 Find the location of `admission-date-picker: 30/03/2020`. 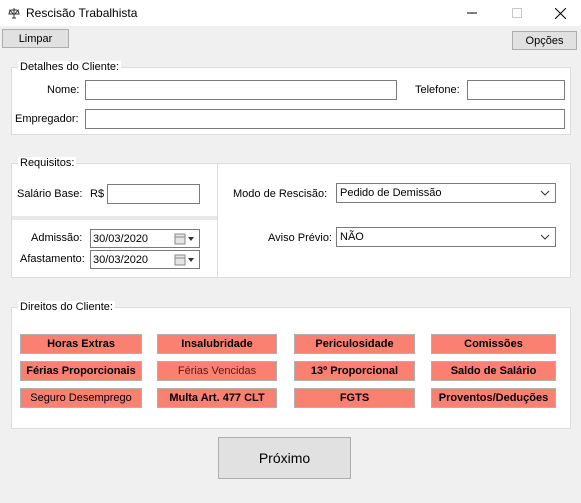

admission-date-picker: 30/03/2020 is located at coordinates (145, 238).